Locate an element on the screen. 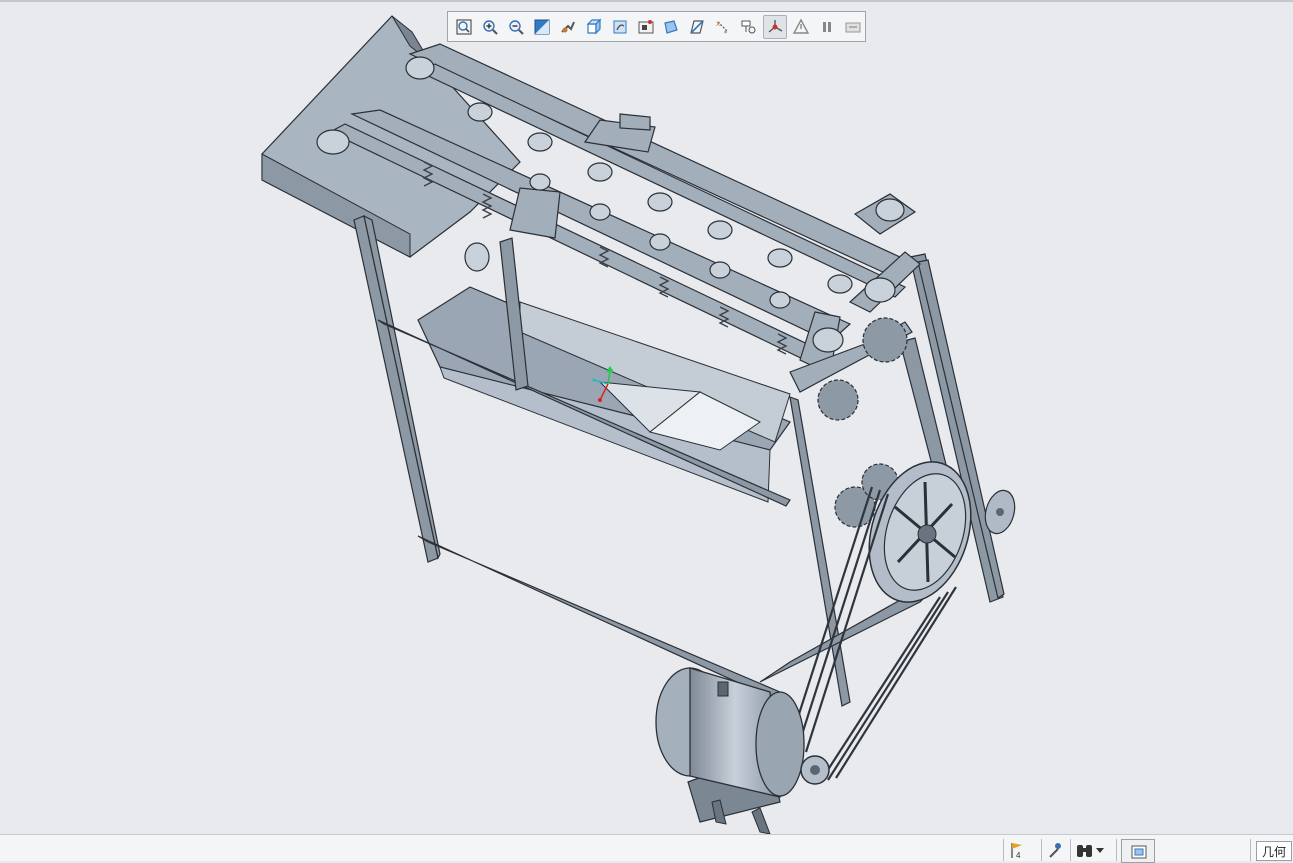  feed-chute is located at coordinates (391, 136).